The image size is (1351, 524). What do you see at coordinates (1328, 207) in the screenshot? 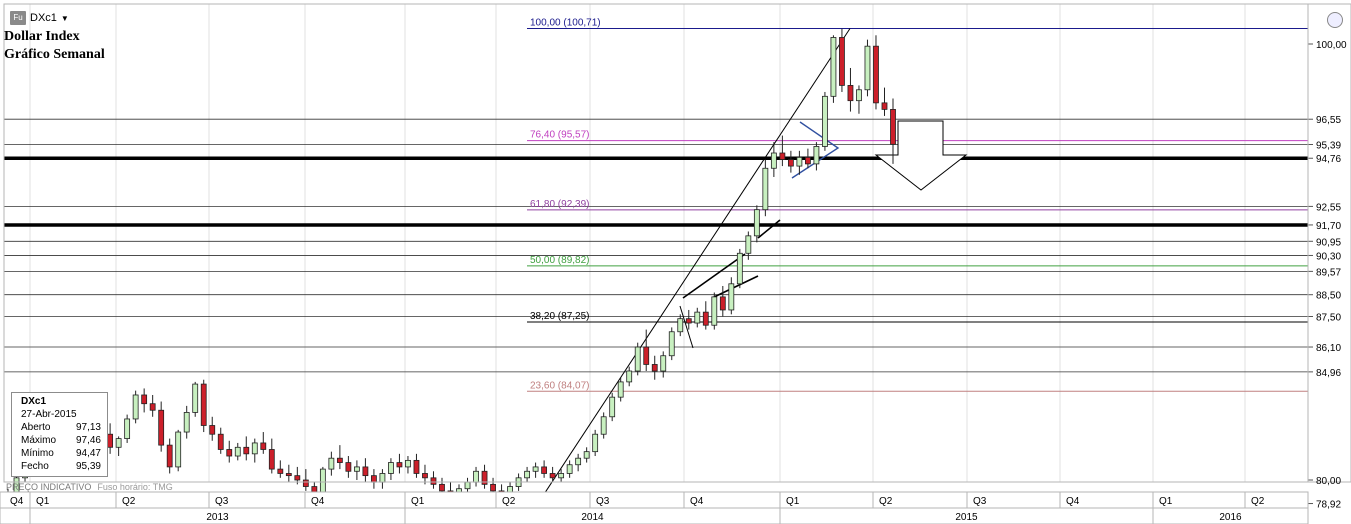
I see `price-level-label: 92,55` at bounding box center [1328, 207].